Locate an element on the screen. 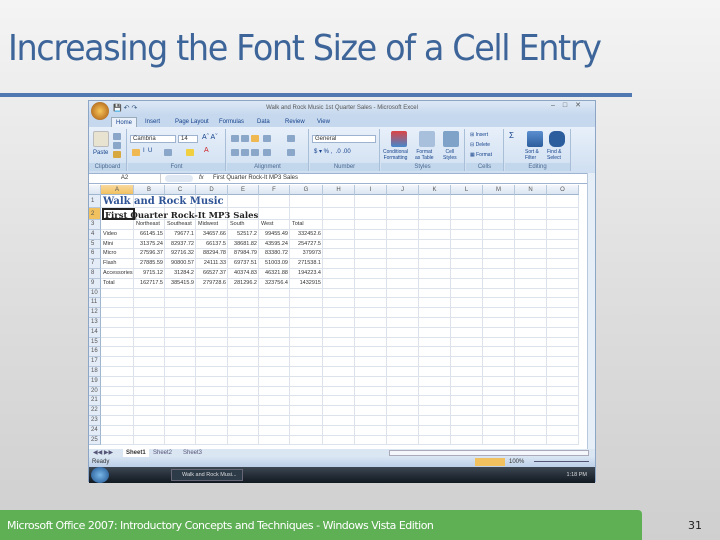 The height and width of the screenshot is (540, 720). data-cell: 40374.83 is located at coordinates (243, 274).